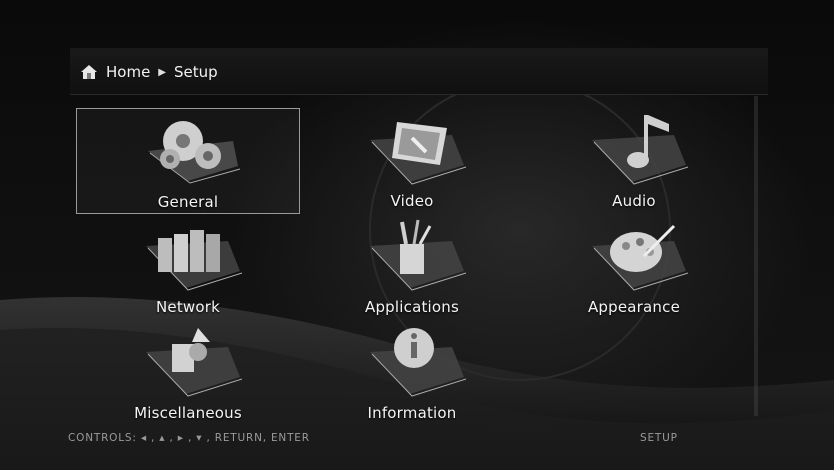 The height and width of the screenshot is (470, 834). Describe the element at coordinates (194, 362) in the screenshot. I see `misc-shapes-icon` at that location.